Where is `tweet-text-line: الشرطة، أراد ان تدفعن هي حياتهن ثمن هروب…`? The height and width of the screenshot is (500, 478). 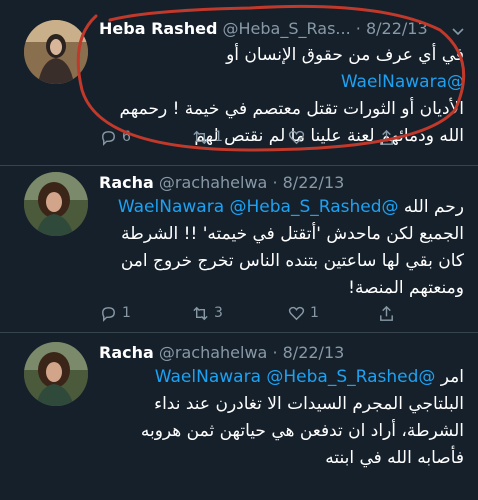 tweet-text-line: الشرطة، أراد ان تدفعن هي حياتهن ثمن هروب… is located at coordinates (302, 431).